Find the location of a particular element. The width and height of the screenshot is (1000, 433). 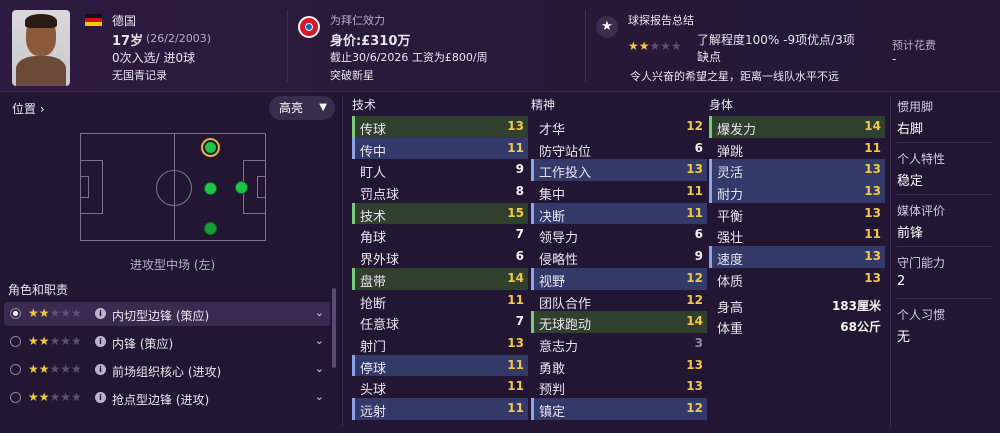

attribute-row: 意志力 3 is located at coordinates (619, 344).